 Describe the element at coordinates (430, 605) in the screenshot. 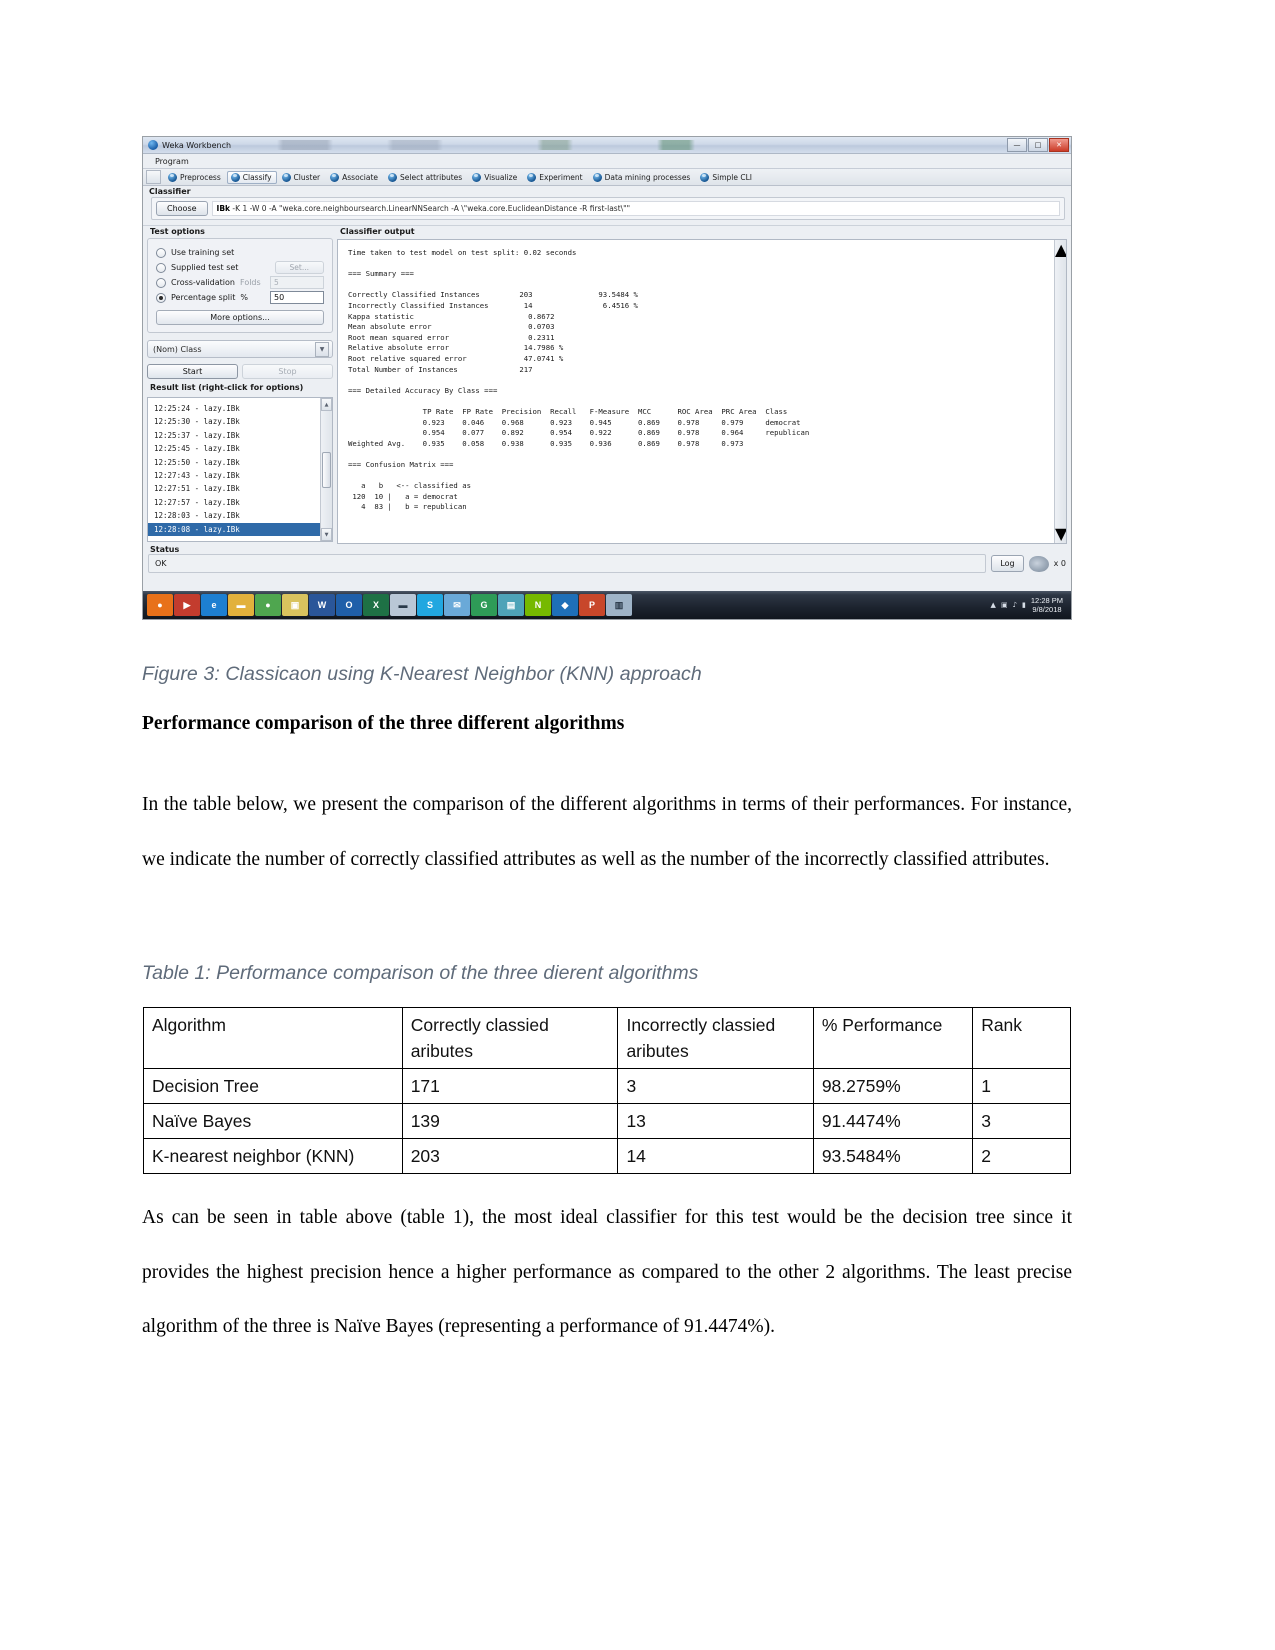

I see `skype-icon: S` at that location.